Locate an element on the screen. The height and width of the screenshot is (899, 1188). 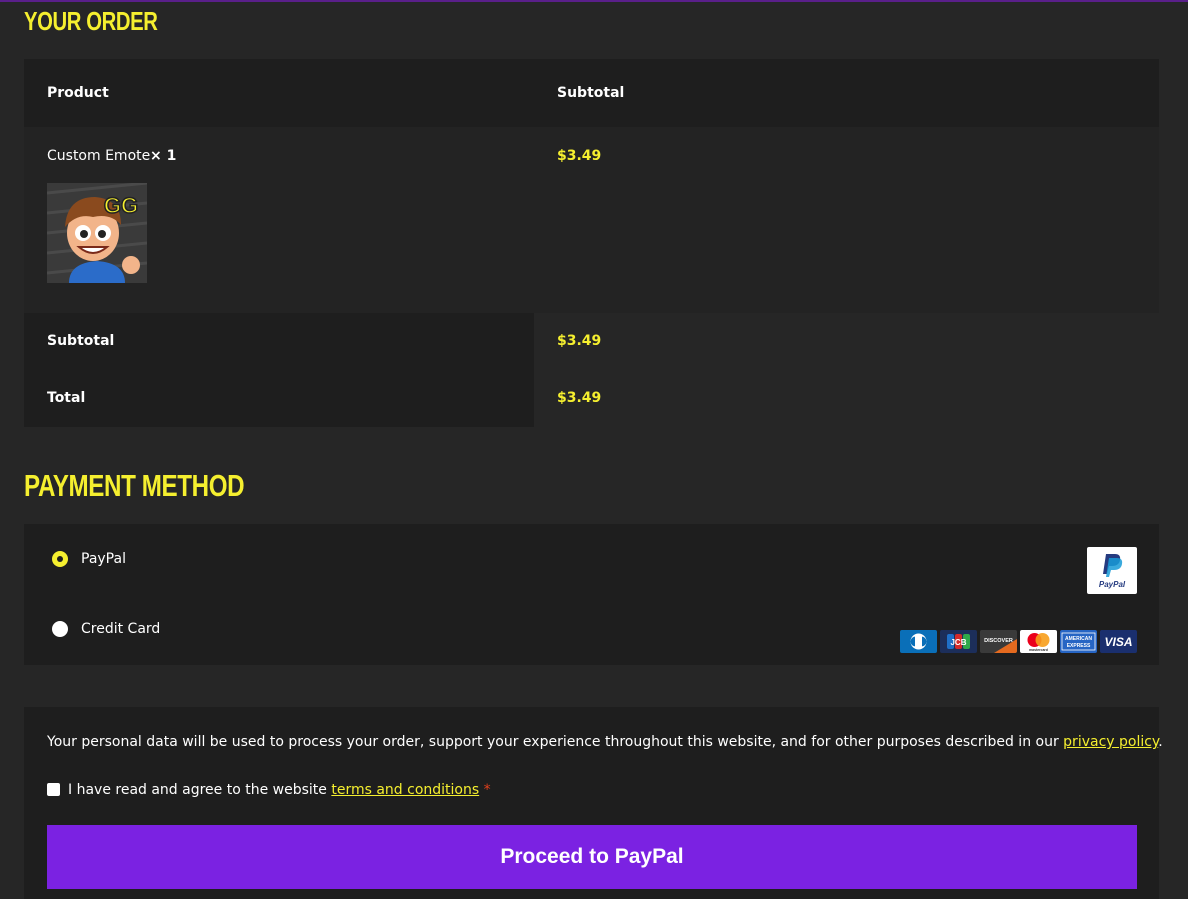
product-quantity: × 1 is located at coordinates (163, 156).